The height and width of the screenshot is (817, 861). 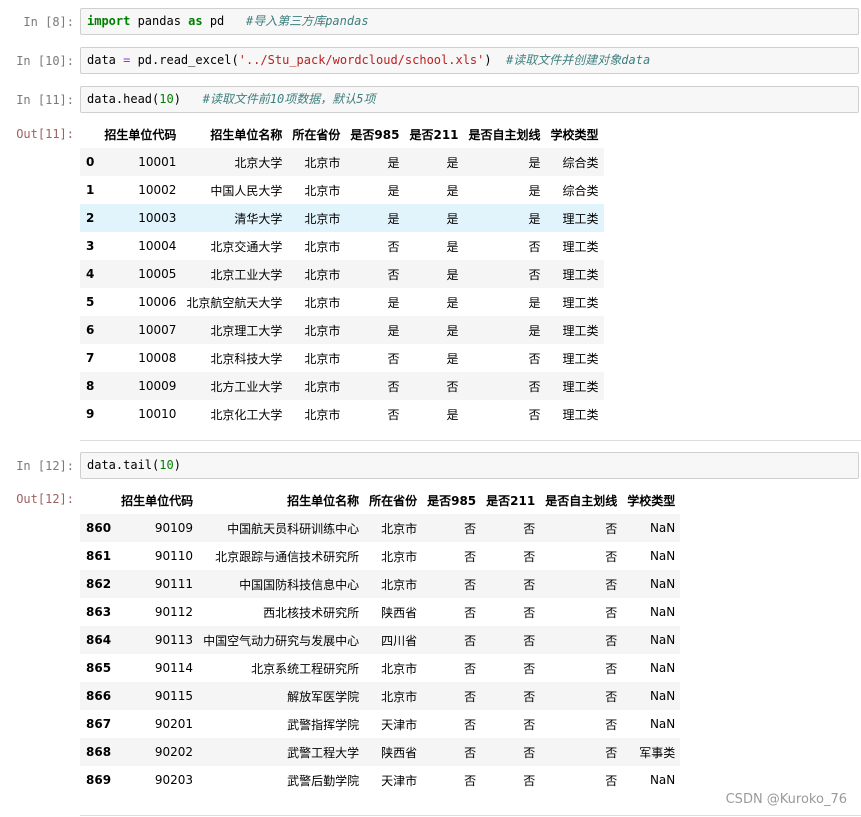 I want to click on table-cell: 中国空气动力研究与发展中心, so click(x=281, y=640).